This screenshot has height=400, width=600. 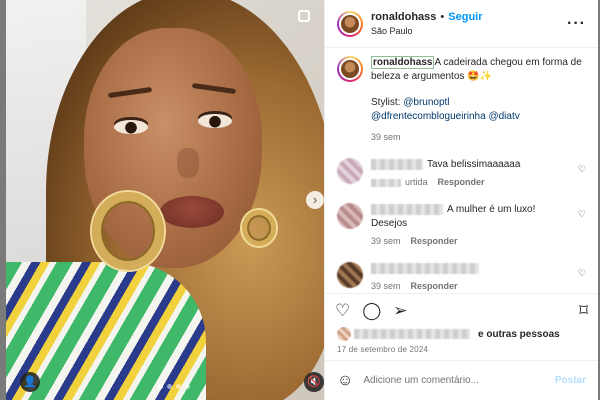 What do you see at coordinates (412, 334) in the screenshot?
I see `blurred-likers` at bounding box center [412, 334].